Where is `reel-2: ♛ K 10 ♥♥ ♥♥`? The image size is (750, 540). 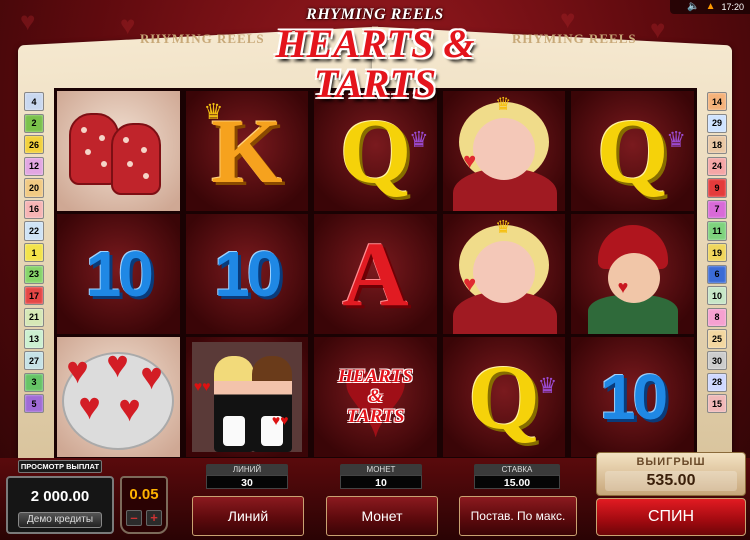
reel-2: ♛ K 10 ♥♥ ♥♥ is located at coordinates (247, 274).